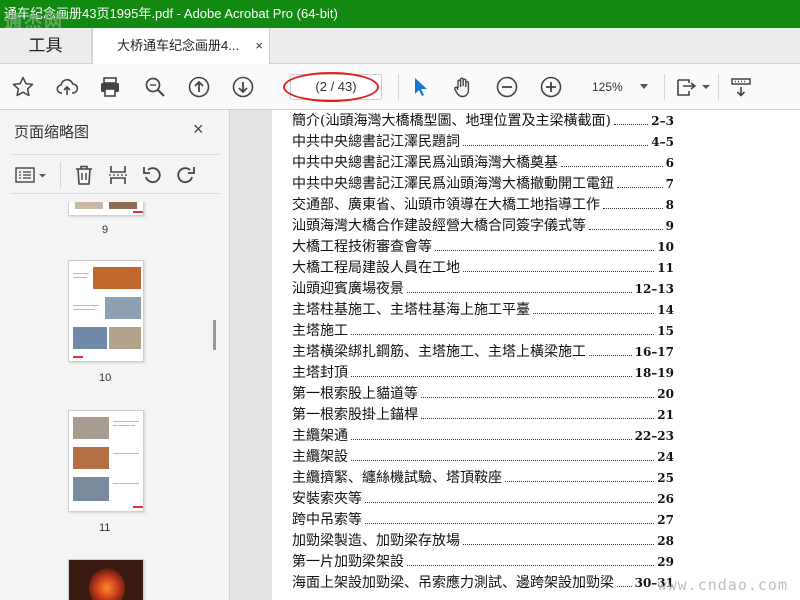  What do you see at coordinates (118, 175) in the screenshot?
I see `extract-page-icon` at bounding box center [118, 175].